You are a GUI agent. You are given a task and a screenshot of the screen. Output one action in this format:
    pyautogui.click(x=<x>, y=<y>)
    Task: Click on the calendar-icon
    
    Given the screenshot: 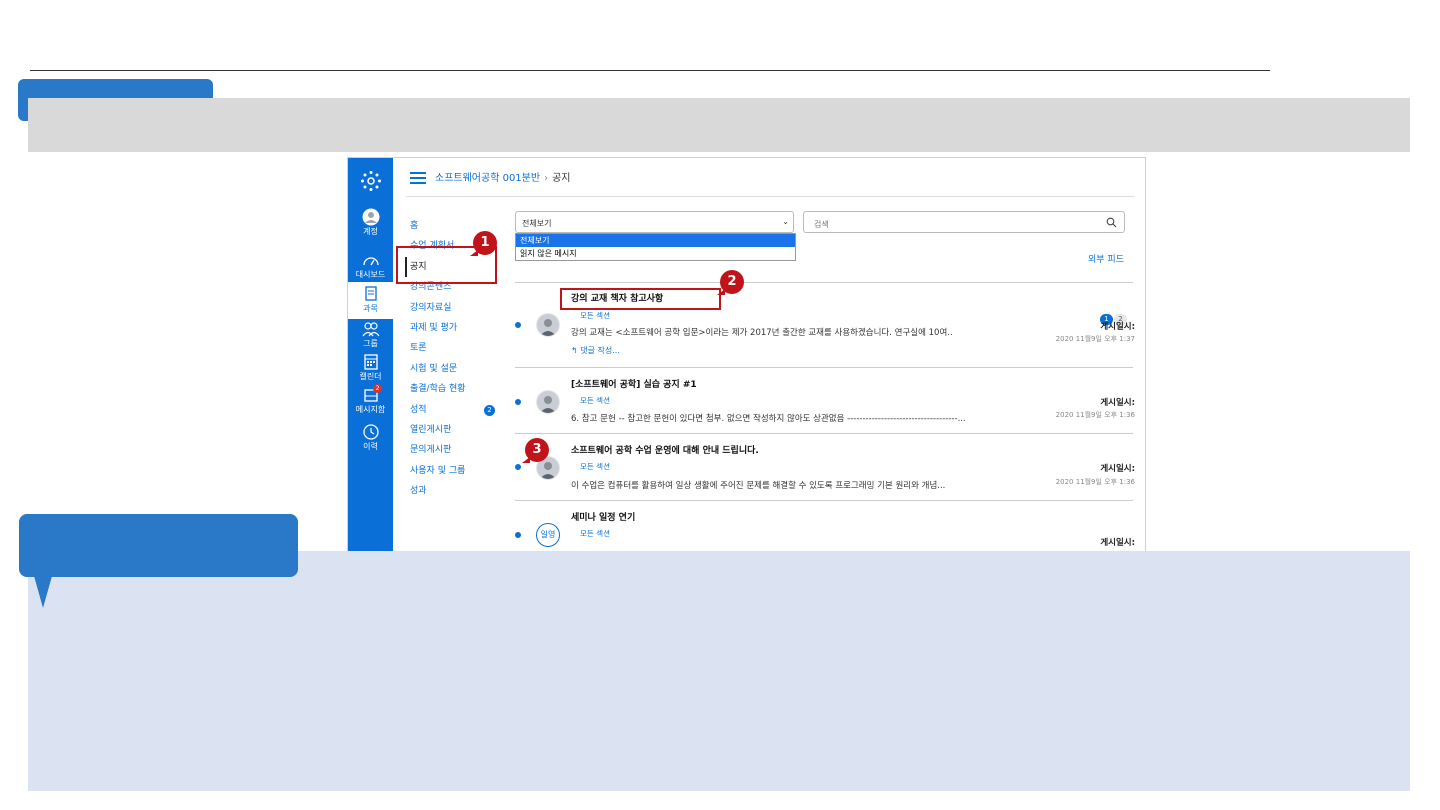 What is the action you would take?
    pyautogui.click(x=370, y=362)
    